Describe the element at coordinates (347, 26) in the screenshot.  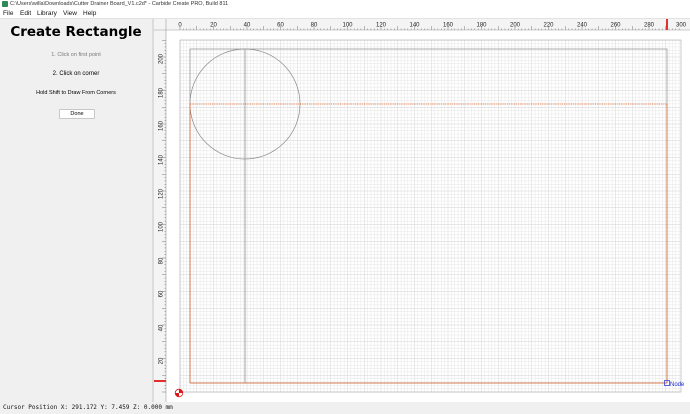
I see `ruler-label-x: 100` at that location.